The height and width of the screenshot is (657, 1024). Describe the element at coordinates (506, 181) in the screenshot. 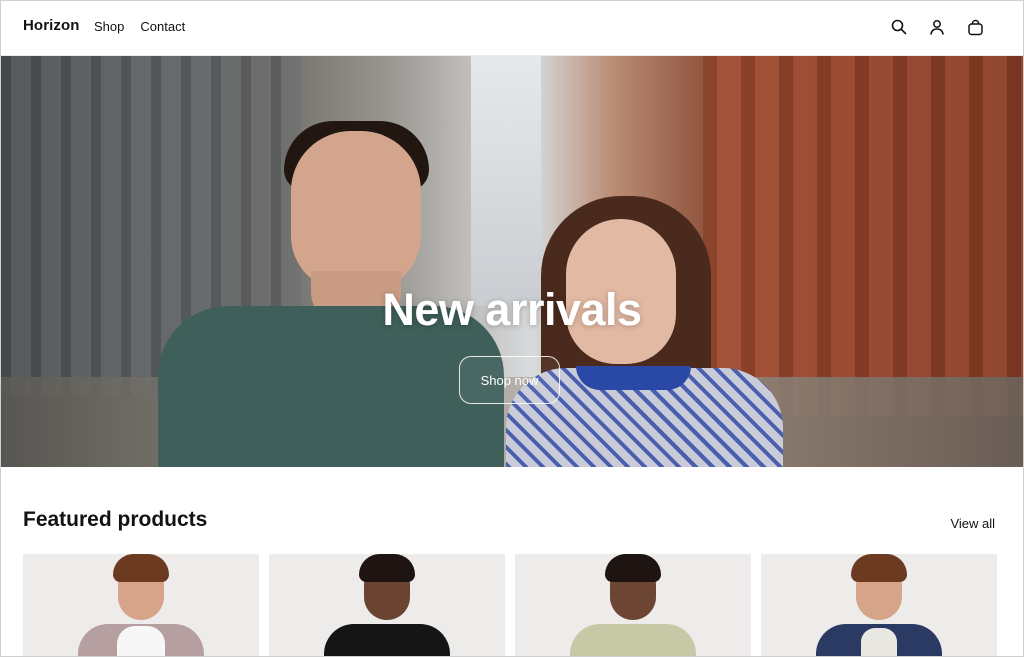

I see `hero-sky` at that location.